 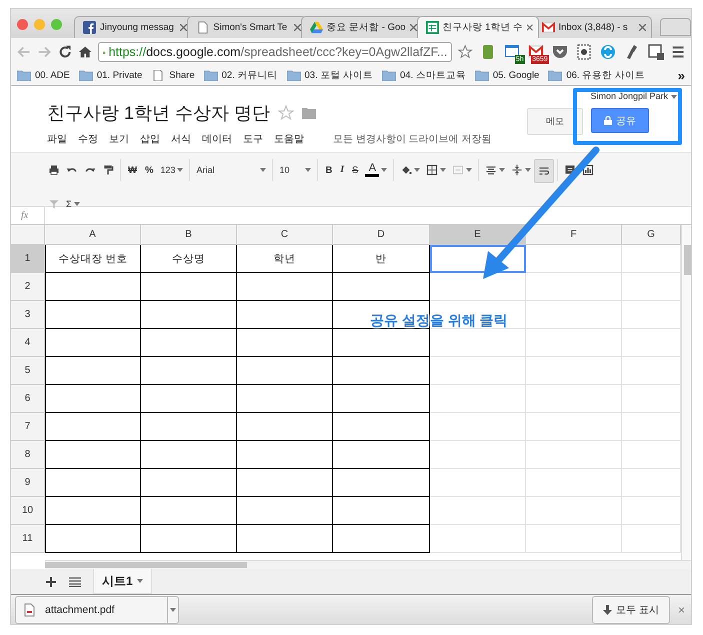 I want to click on table-cell: 수상대장 번호, so click(x=93, y=259).